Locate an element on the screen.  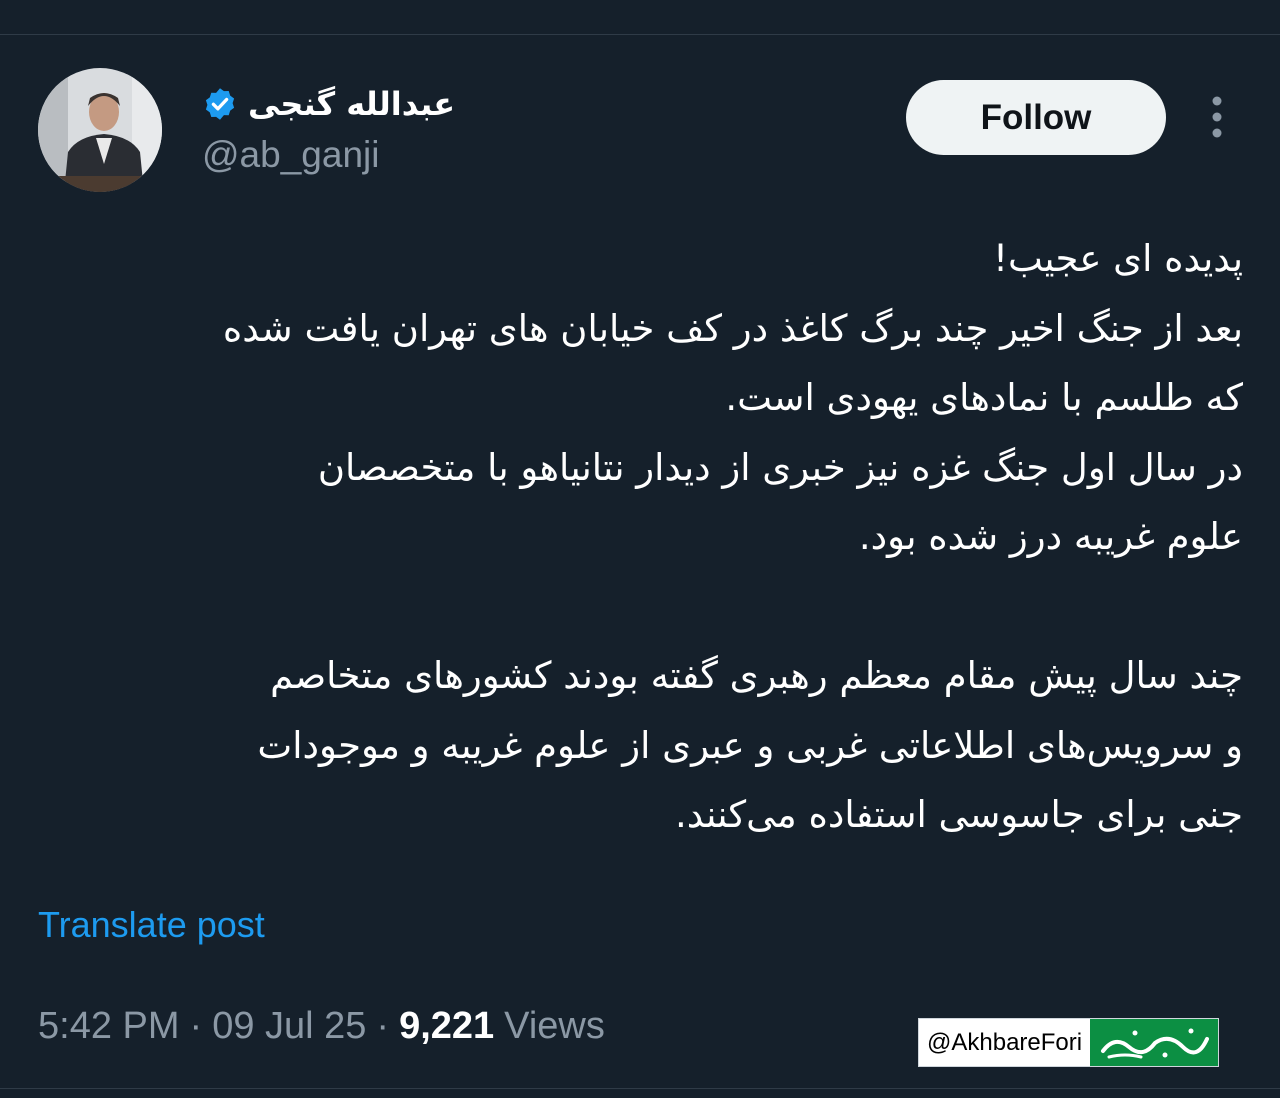
author-handle: @ab_ganji is located at coordinates (290, 155).